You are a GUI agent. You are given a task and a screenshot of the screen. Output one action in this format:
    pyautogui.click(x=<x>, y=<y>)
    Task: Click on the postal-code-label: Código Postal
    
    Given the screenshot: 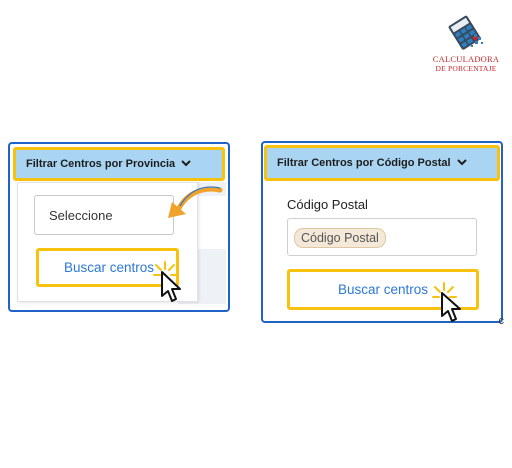 What is the action you would take?
    pyautogui.click(x=327, y=204)
    